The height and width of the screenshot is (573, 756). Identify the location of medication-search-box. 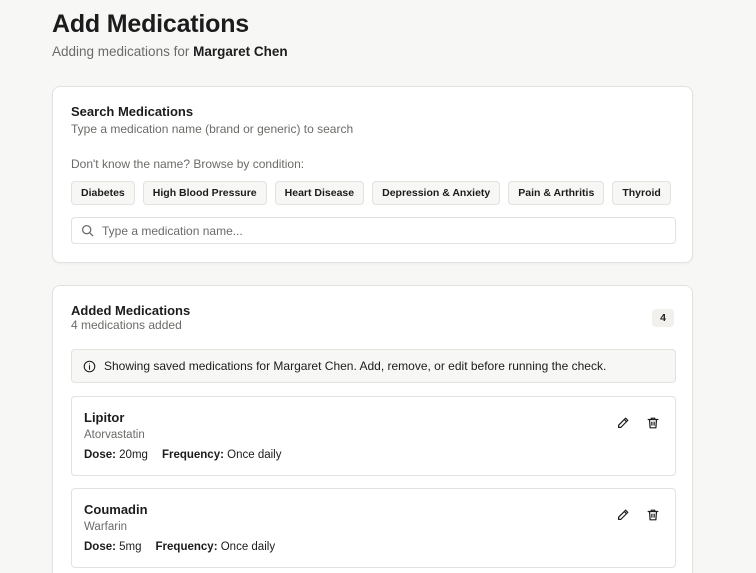
(373, 230).